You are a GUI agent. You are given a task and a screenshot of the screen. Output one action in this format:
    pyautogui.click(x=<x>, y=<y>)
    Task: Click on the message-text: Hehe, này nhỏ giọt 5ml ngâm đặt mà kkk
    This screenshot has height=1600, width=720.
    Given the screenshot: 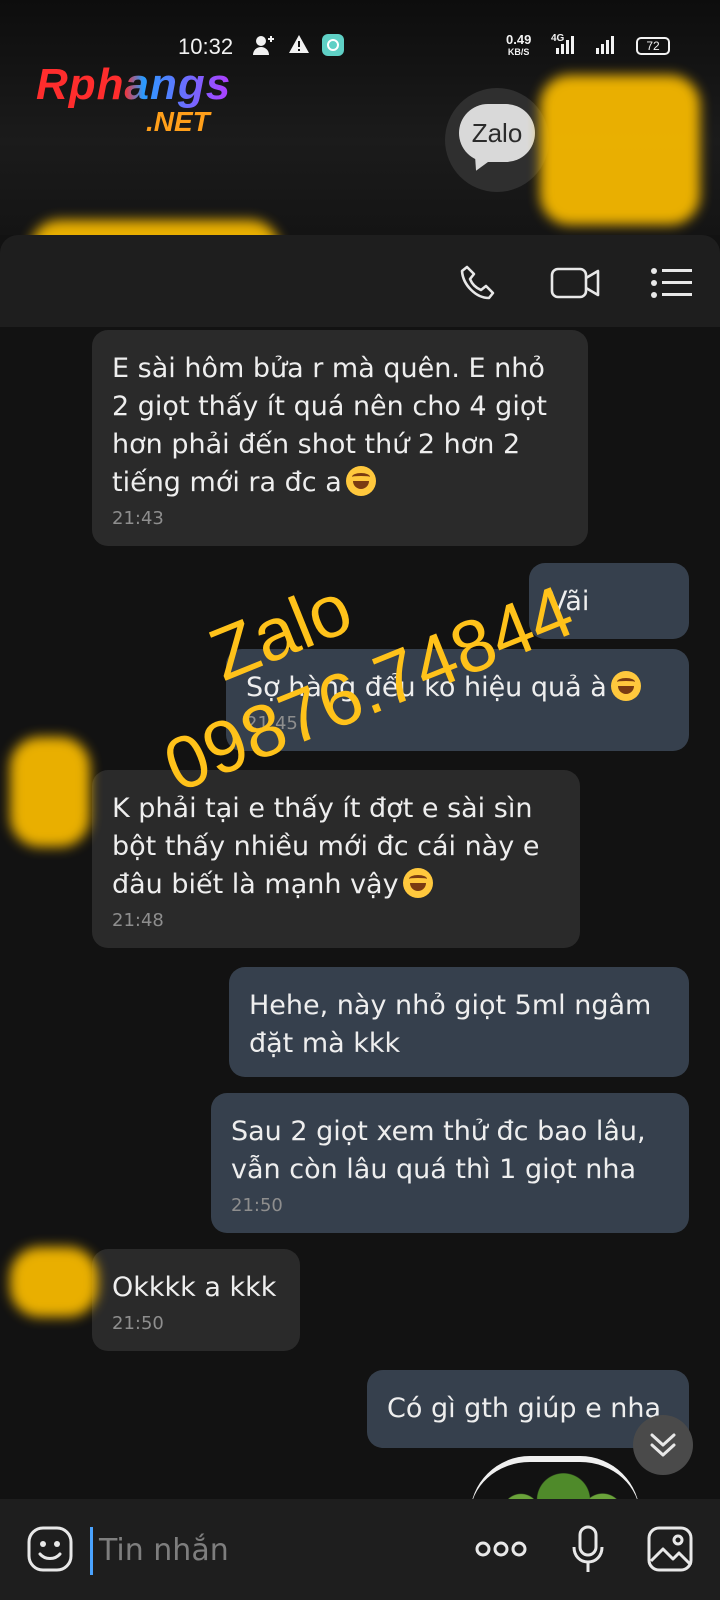 What is the action you would take?
    pyautogui.click(x=450, y=1024)
    